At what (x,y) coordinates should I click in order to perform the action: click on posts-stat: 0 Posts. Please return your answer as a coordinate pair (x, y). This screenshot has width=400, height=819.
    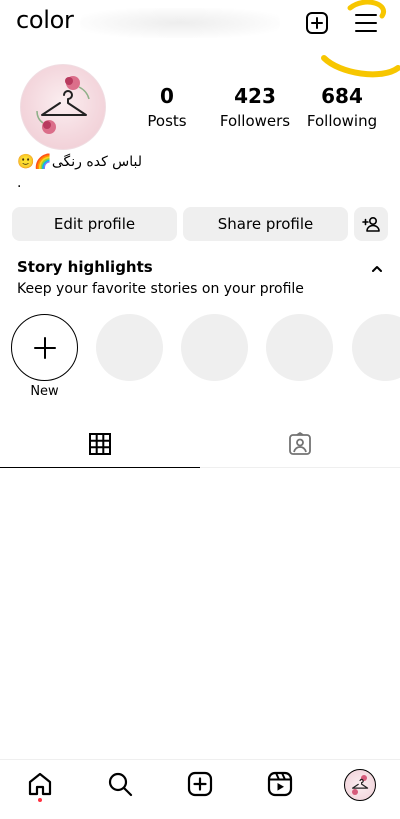
    Looking at the image, I should click on (167, 108).